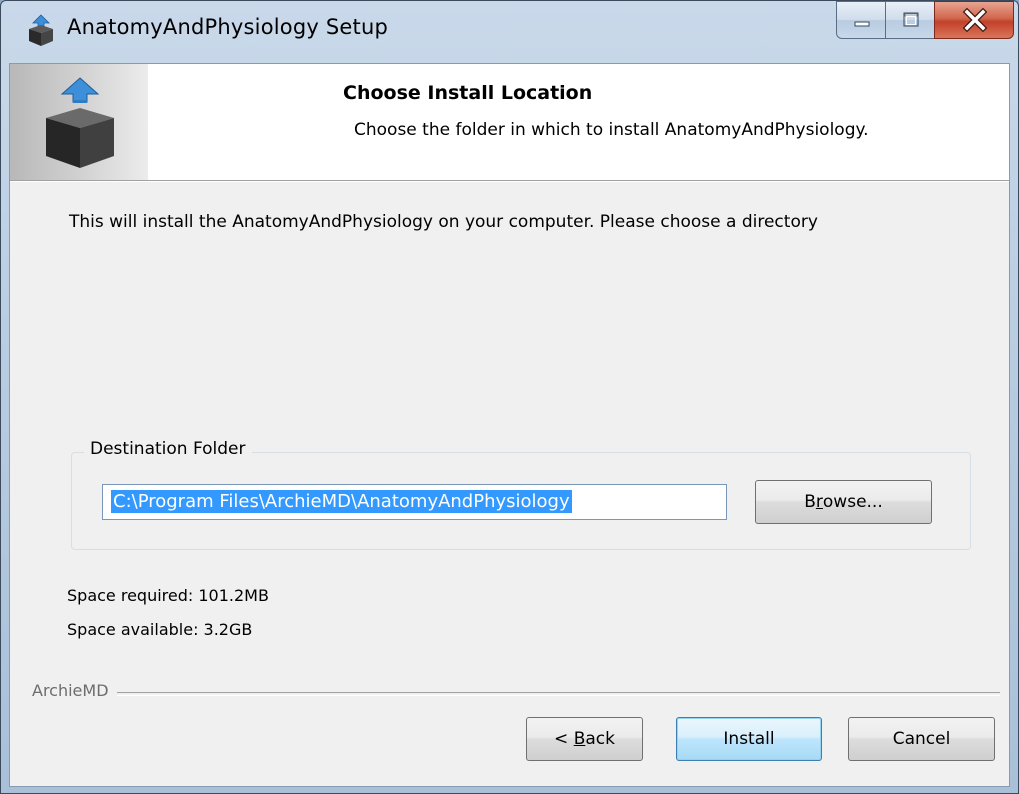  I want to click on install-button: Install, so click(749, 739).